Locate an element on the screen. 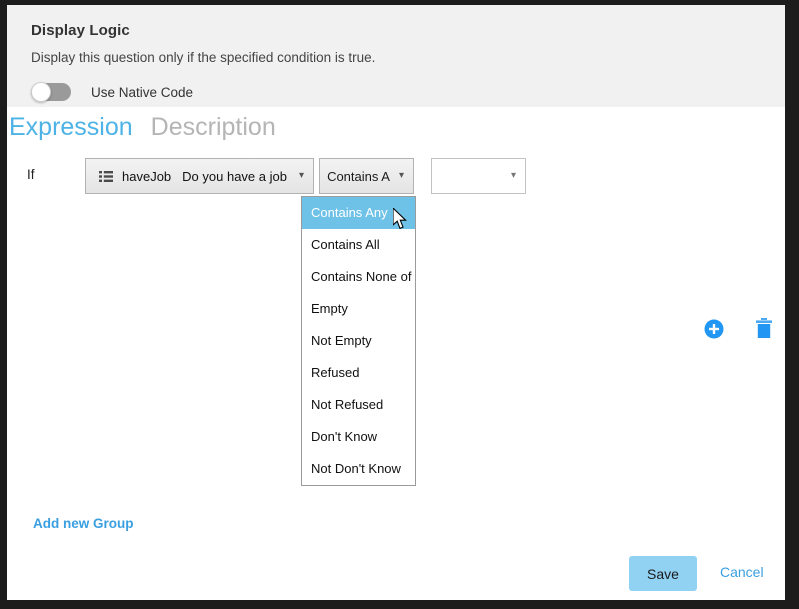 The image size is (799, 609). menu-item-refused: Refused is located at coordinates (358, 373).